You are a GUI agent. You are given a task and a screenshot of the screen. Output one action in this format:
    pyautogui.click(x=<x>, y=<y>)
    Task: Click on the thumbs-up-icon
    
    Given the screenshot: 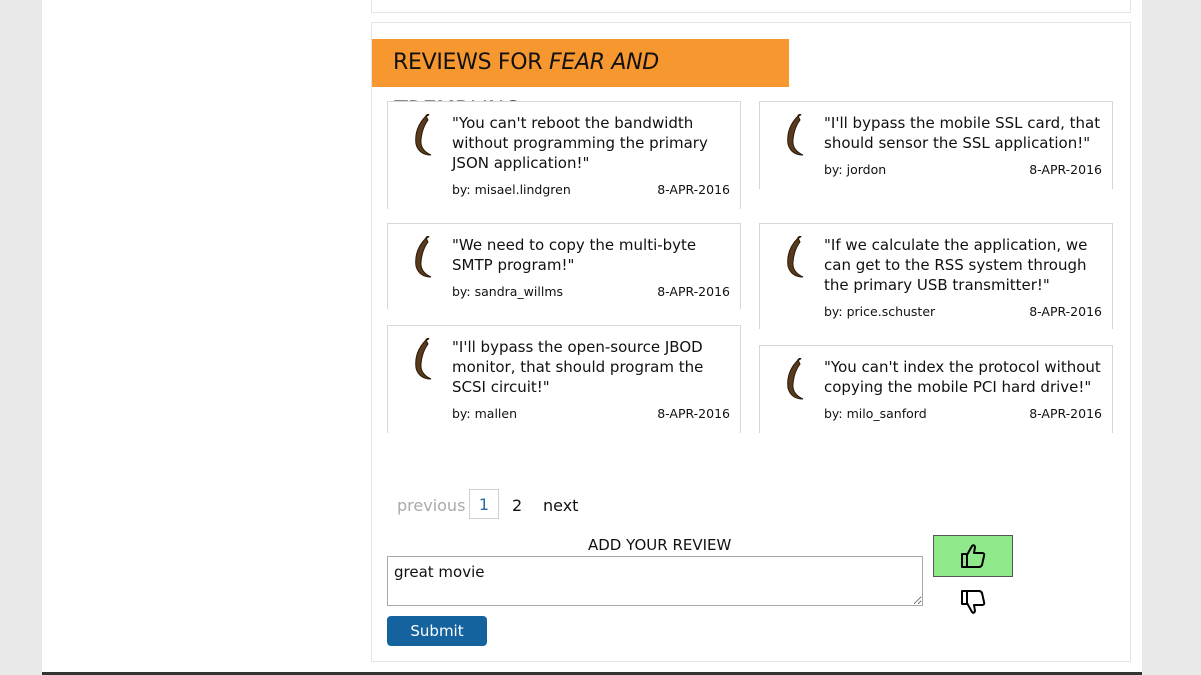 What is the action you would take?
    pyautogui.click(x=973, y=556)
    